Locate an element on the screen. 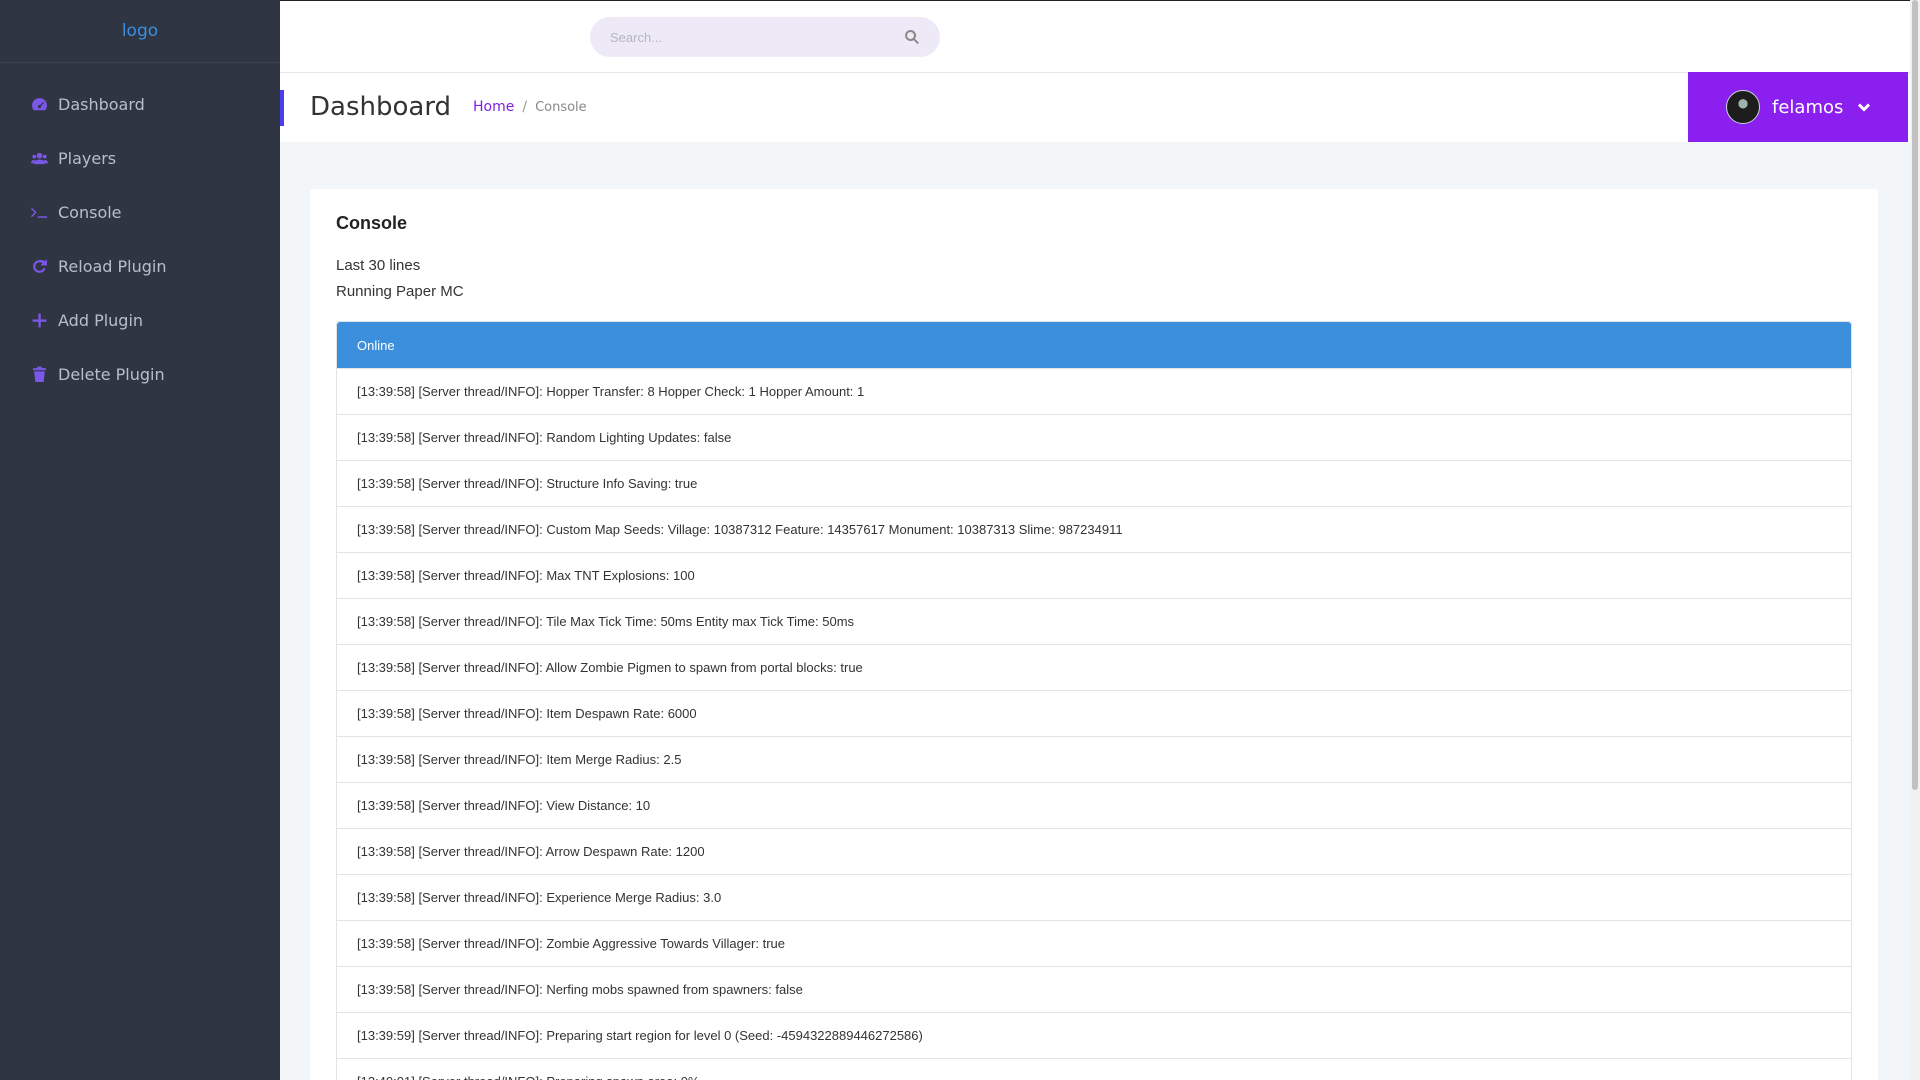 This screenshot has width=1920, height=1080. sidebar-item-dashboard: Dashboard is located at coordinates (140, 104).